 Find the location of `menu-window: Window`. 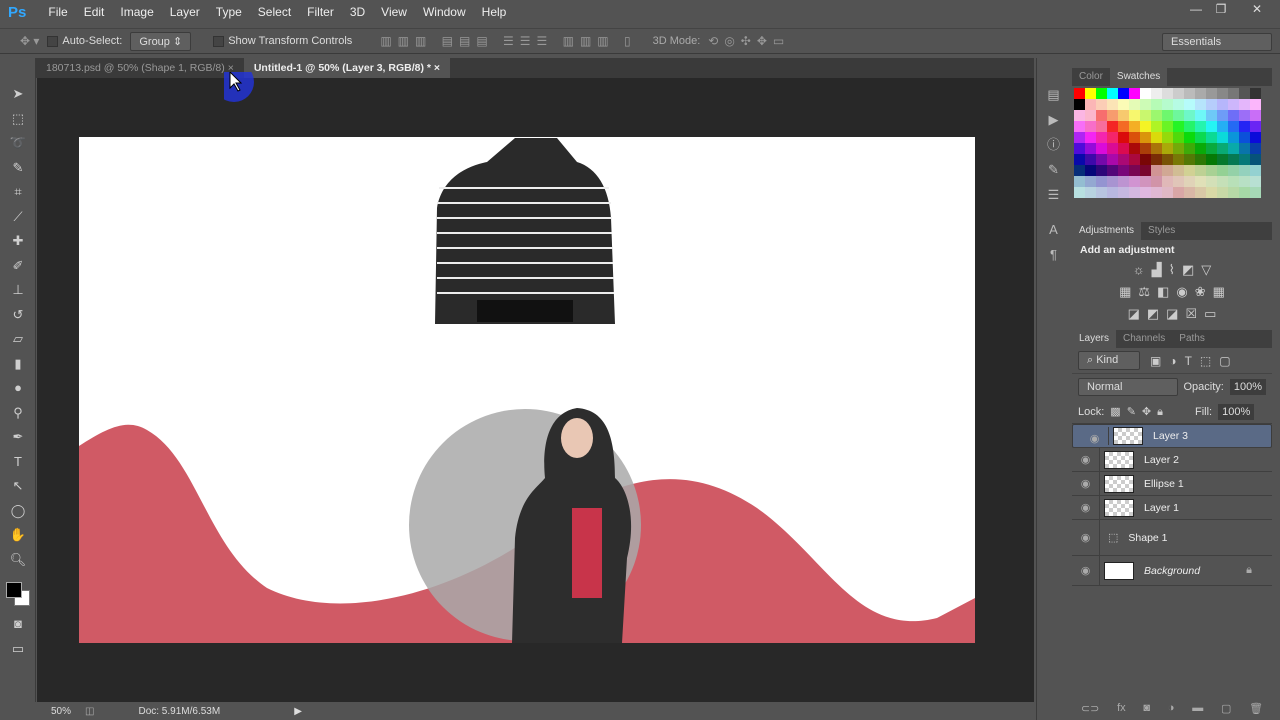

menu-window: Window is located at coordinates (444, 12).